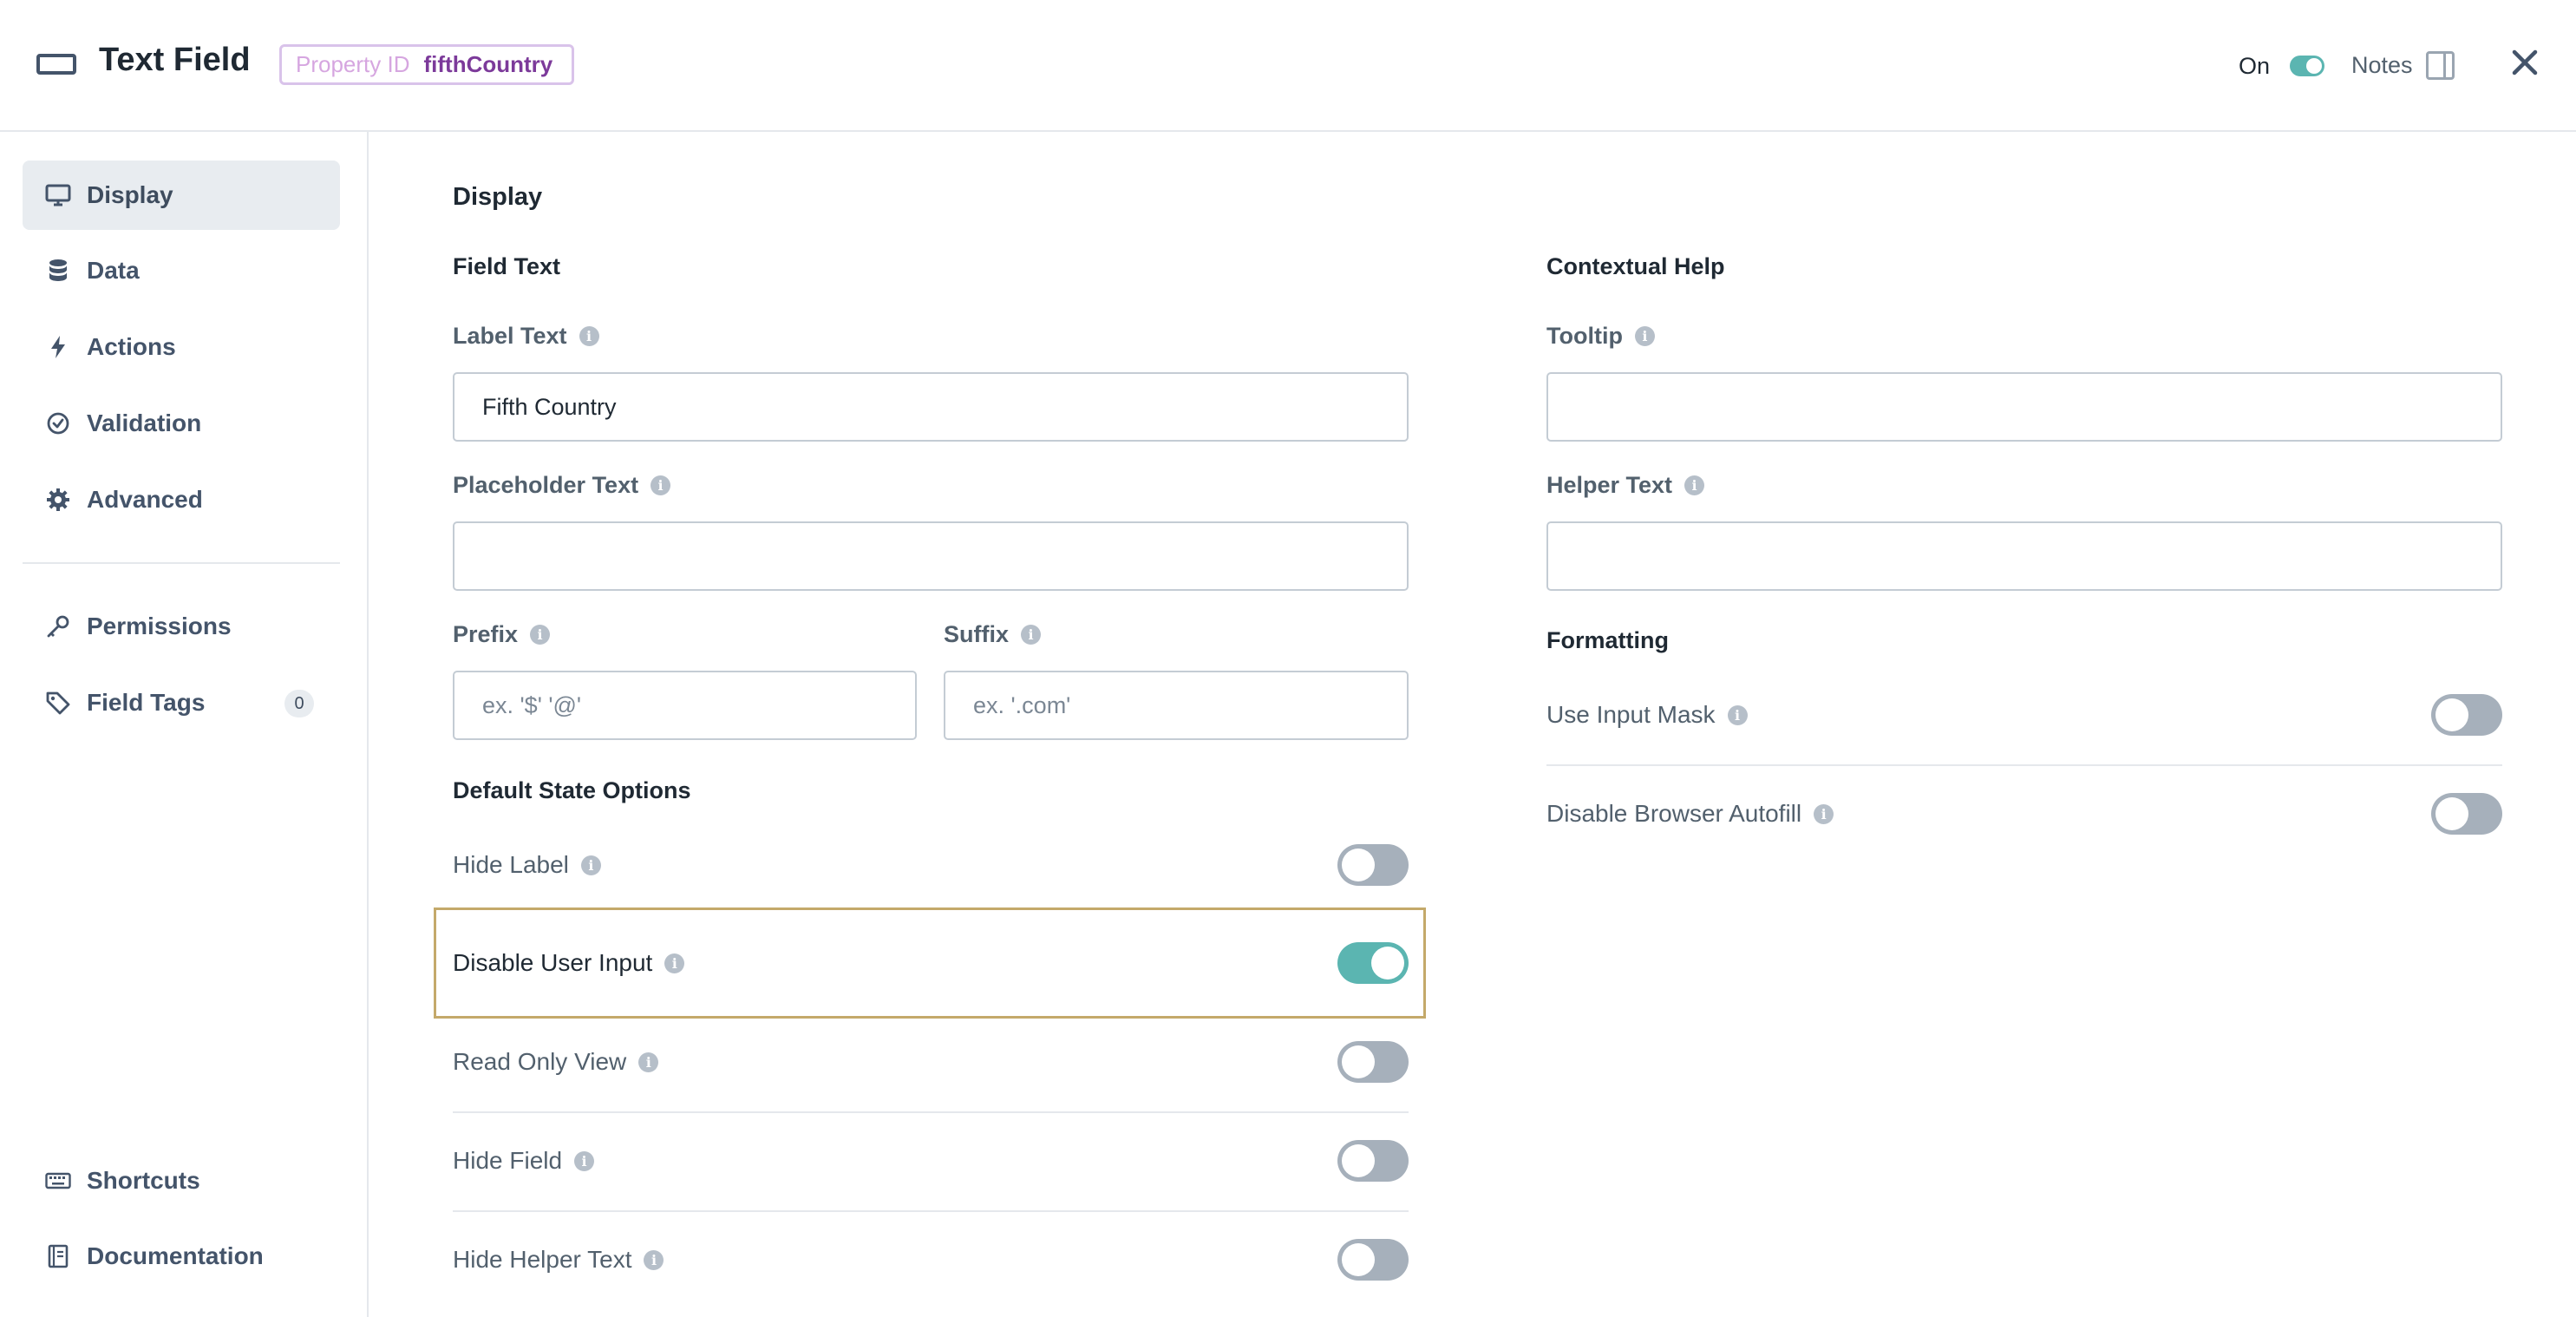 The height and width of the screenshot is (1317, 2576). I want to click on label-text-input, so click(931, 407).